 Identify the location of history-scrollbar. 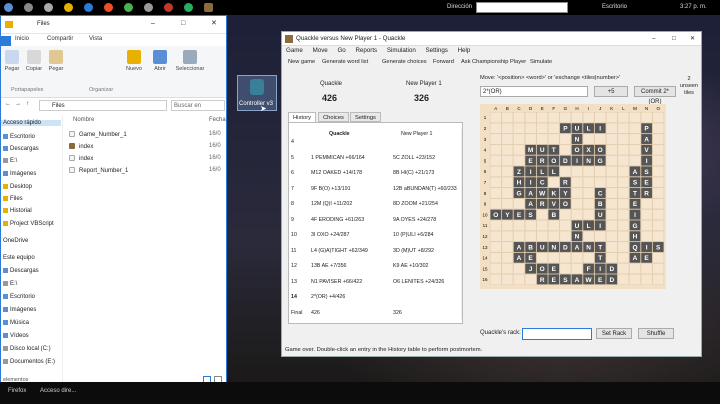
(461, 224).